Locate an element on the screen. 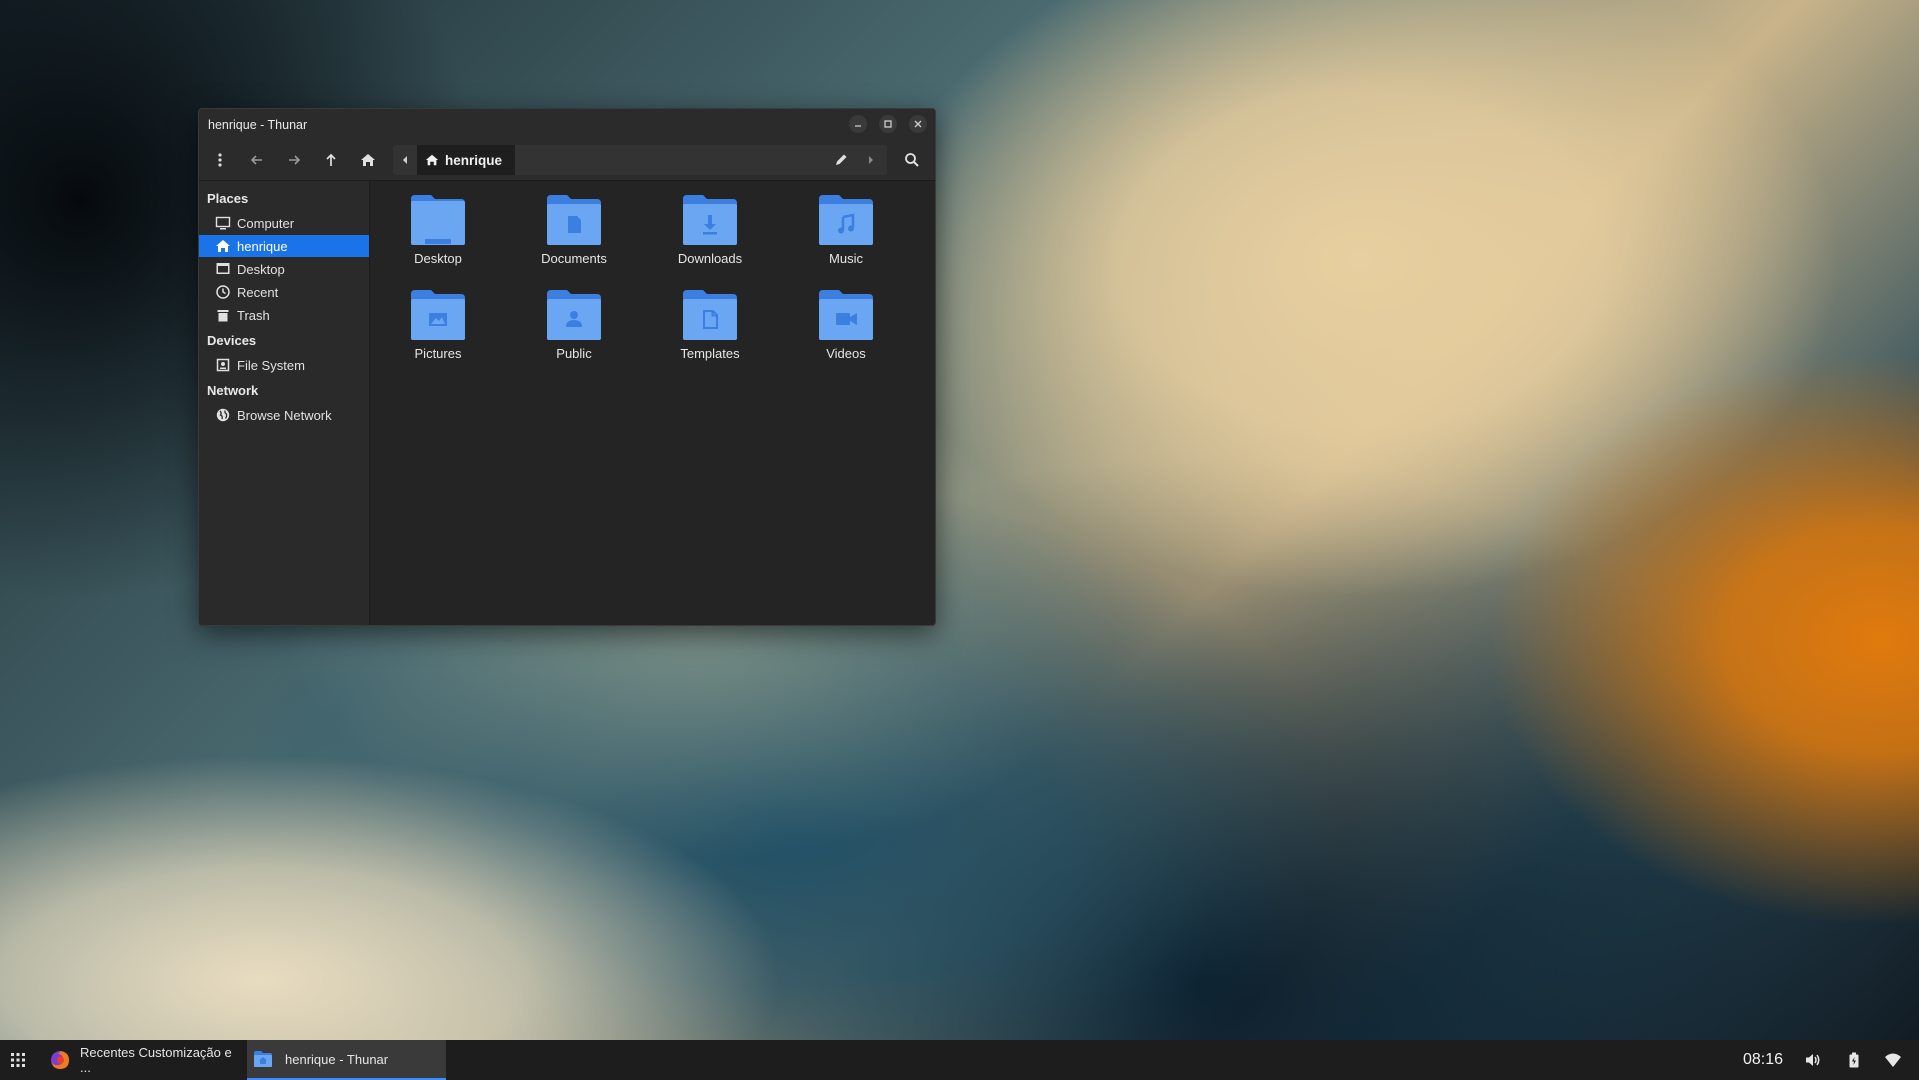 The image size is (1919, 1080). wifi-icon is located at coordinates (1893, 1060).